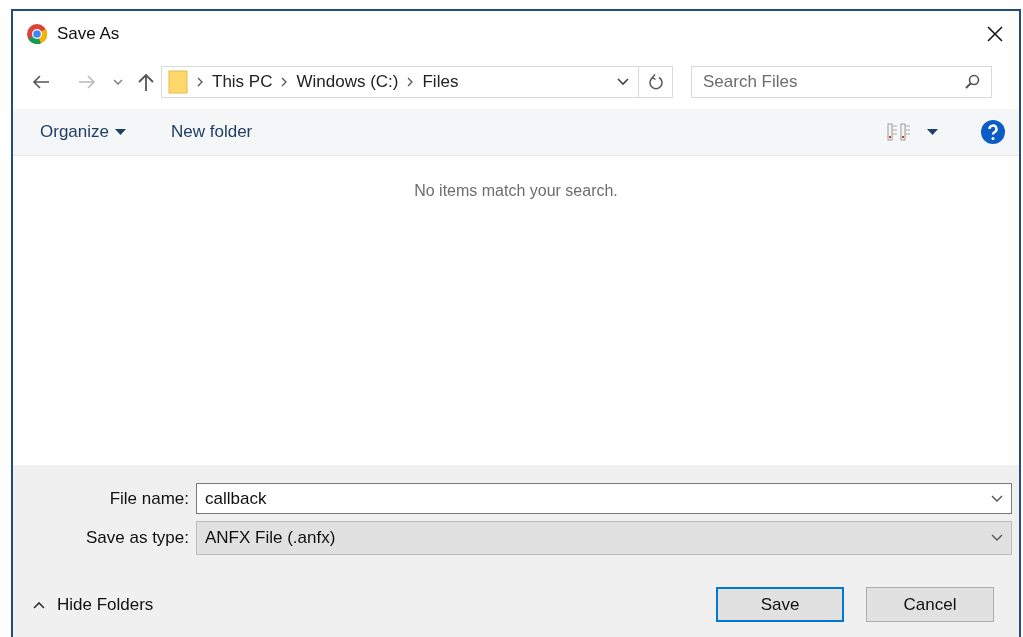  Describe the element at coordinates (178, 82) in the screenshot. I see `folder-icon` at that location.